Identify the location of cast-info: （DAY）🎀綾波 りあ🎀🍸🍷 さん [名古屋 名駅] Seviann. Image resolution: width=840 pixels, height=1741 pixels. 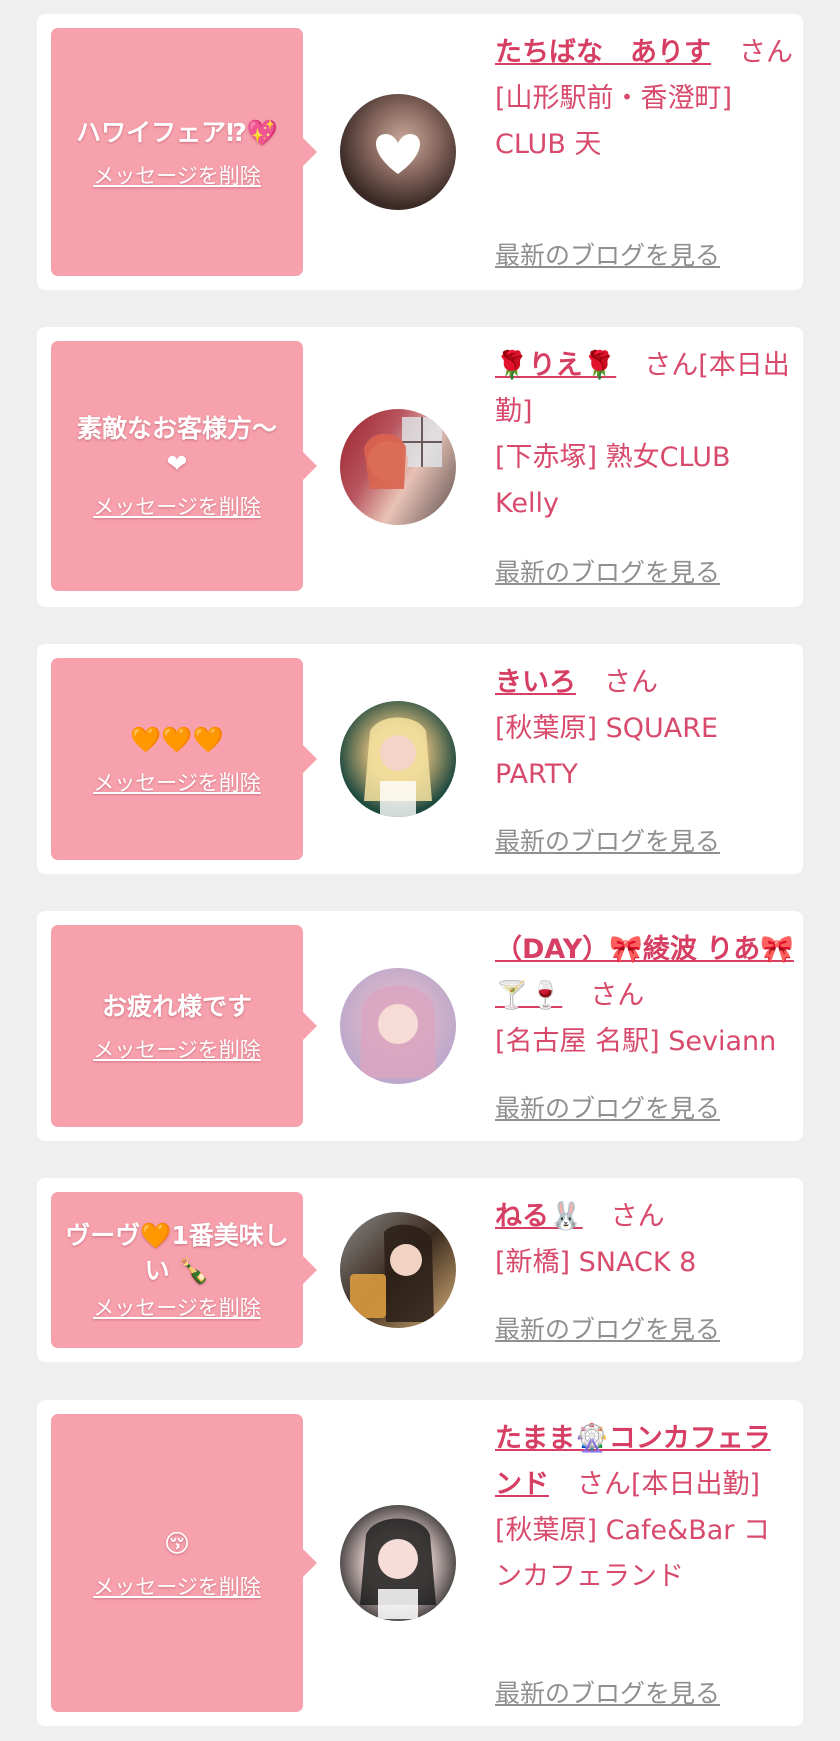
(645, 996).